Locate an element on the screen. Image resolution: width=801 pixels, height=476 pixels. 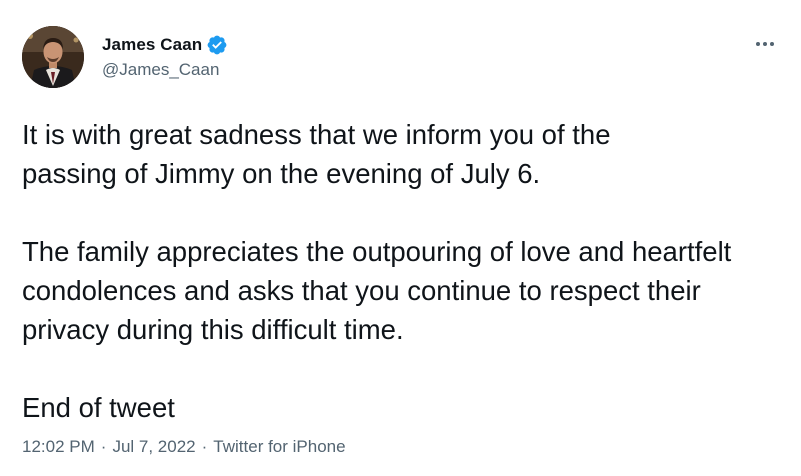
name-row: James Caan is located at coordinates (165, 45).